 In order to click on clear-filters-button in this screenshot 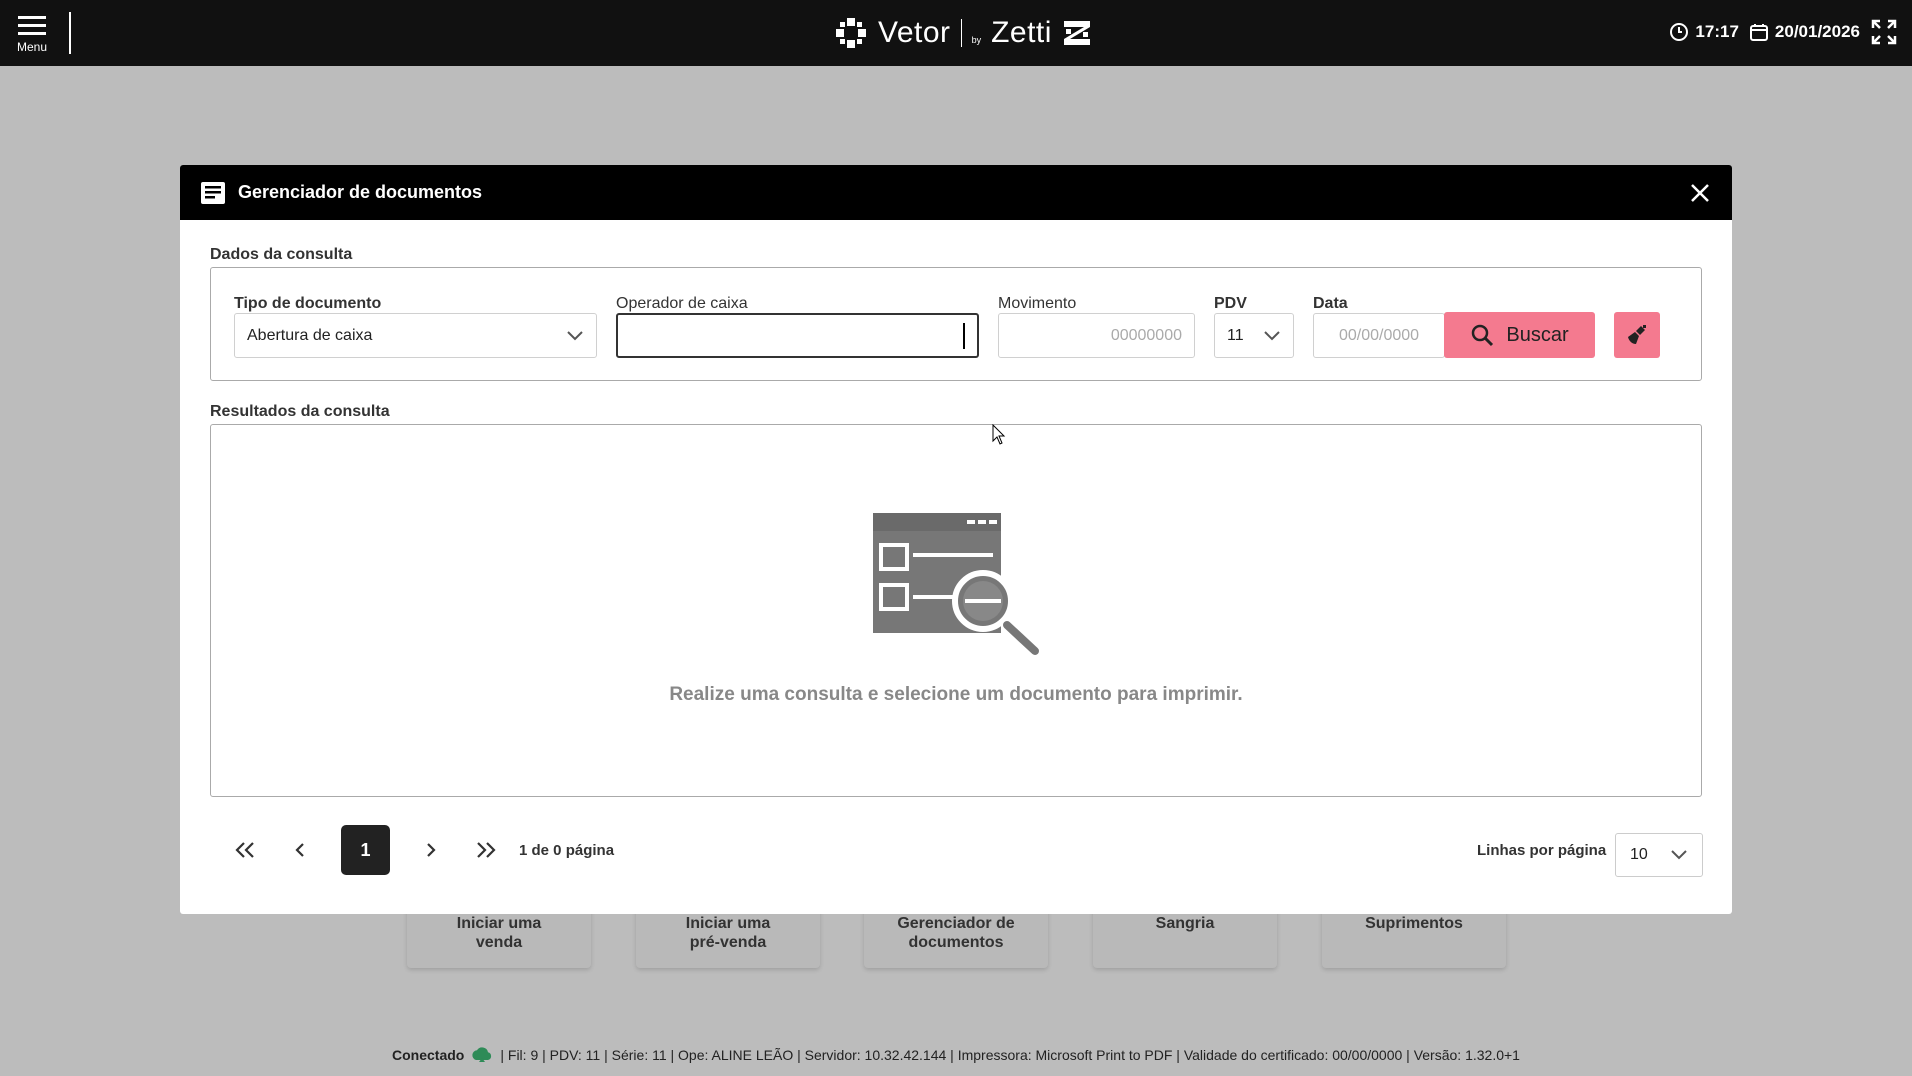, I will do `click(1637, 335)`.